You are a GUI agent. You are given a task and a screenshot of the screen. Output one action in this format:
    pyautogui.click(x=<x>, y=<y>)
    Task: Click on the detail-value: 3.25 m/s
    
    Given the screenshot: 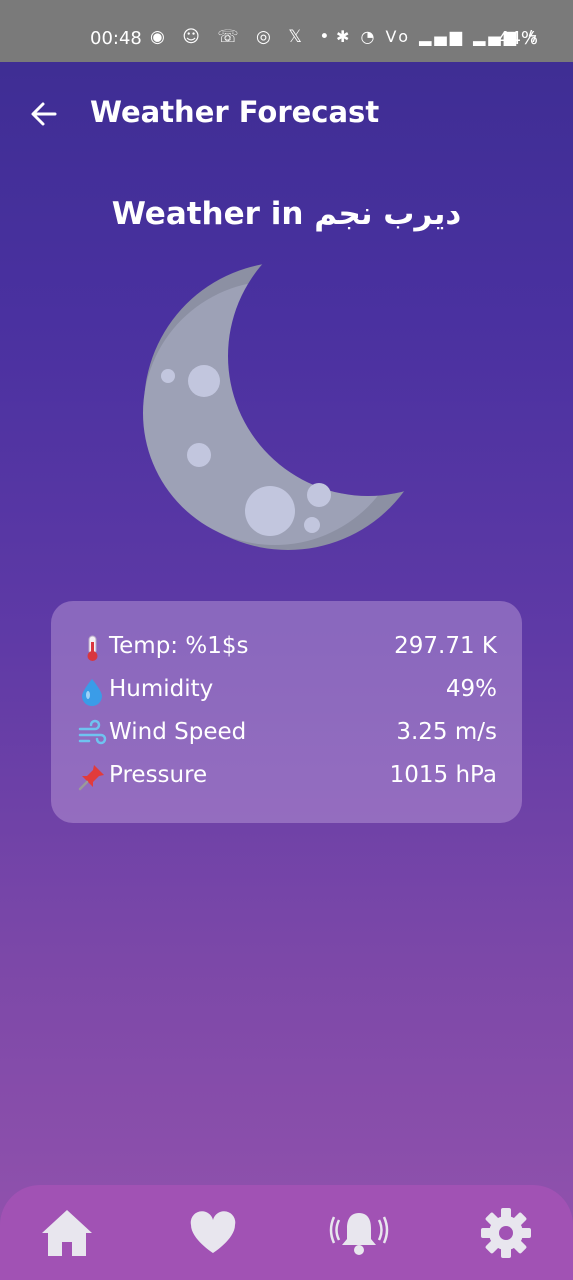 What is the action you would take?
    pyautogui.click(x=446, y=732)
    